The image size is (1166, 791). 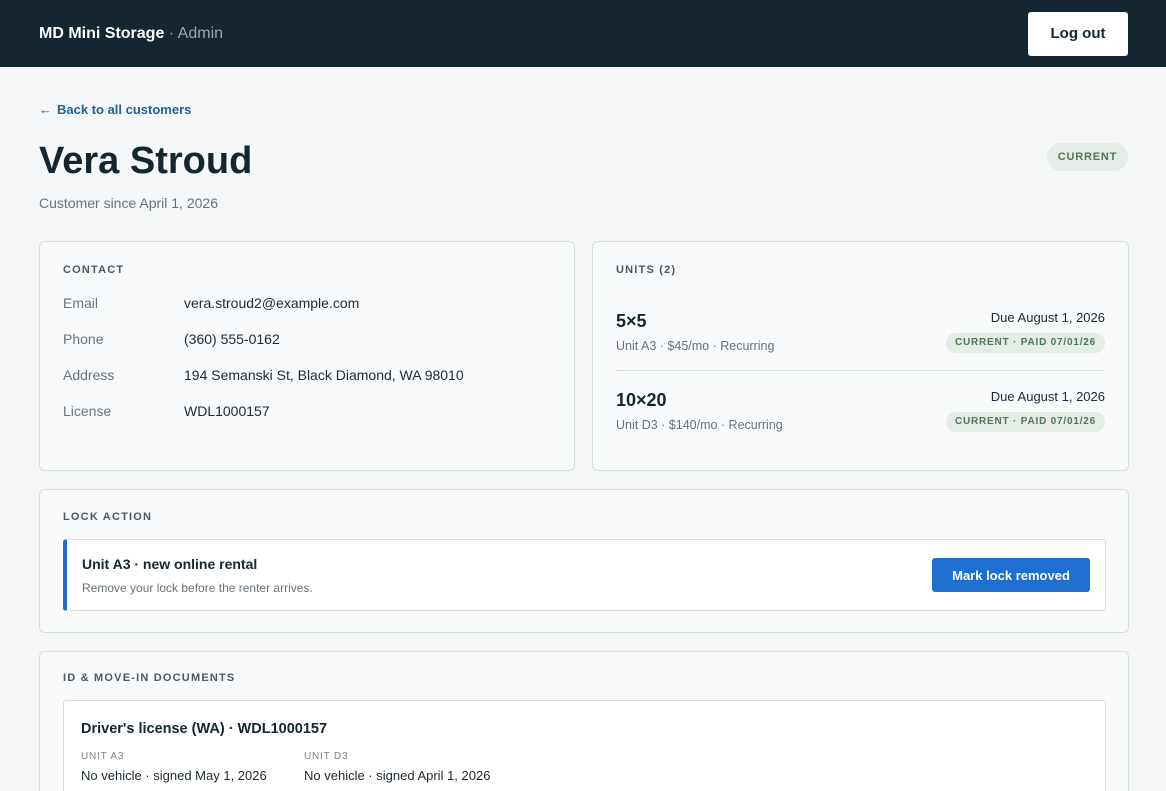 I want to click on document-heading: Driver's license (WA) · WDL1000157, so click(x=204, y=729).